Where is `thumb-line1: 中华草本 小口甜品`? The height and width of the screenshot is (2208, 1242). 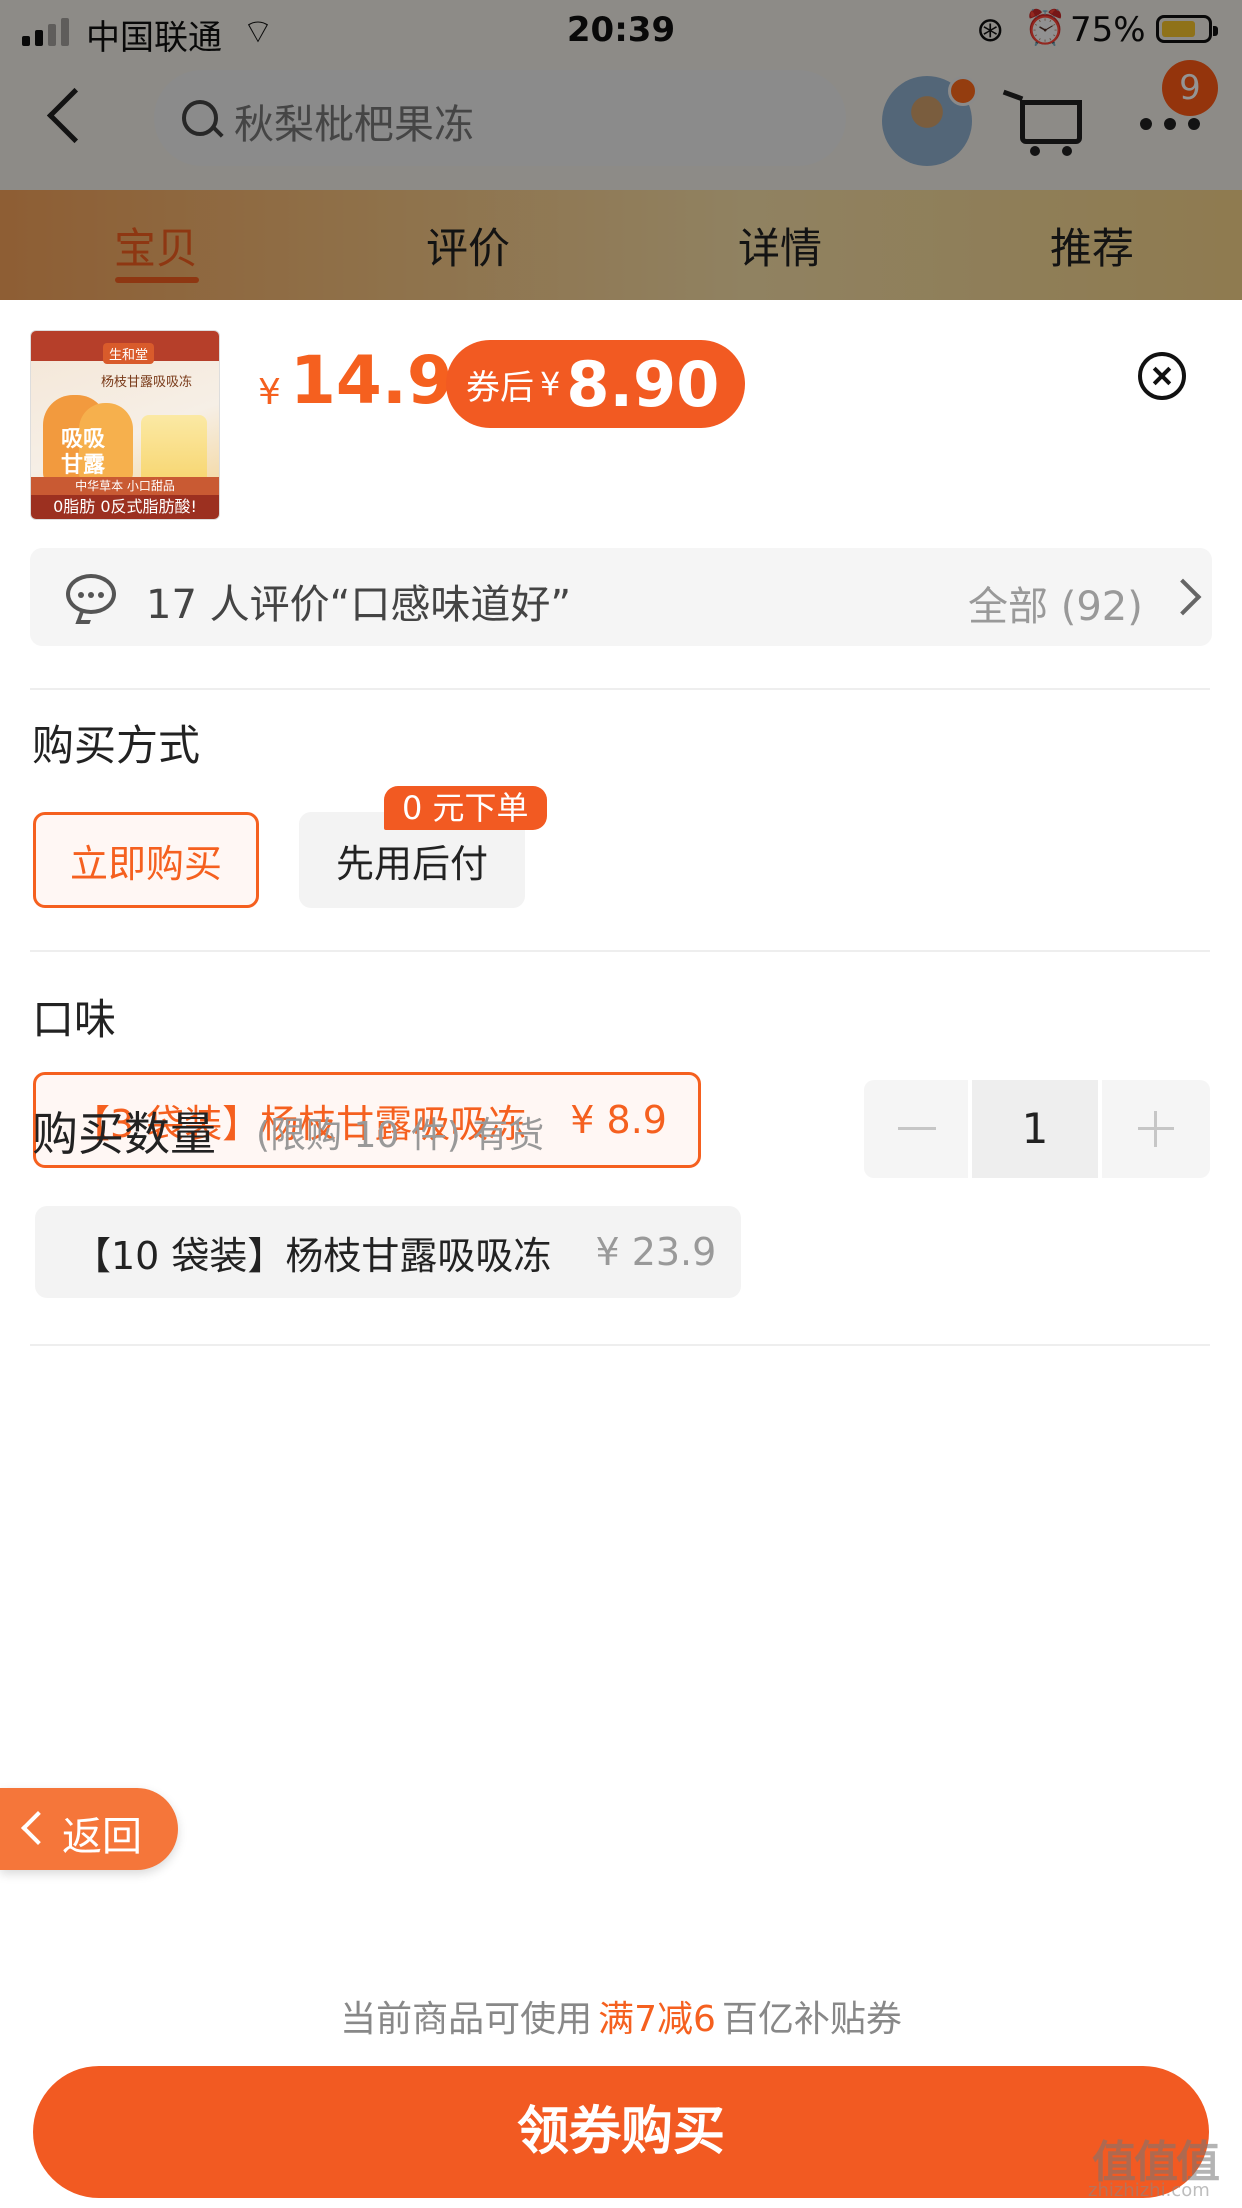 thumb-line1: 中华草本 小口甜品 is located at coordinates (125, 486).